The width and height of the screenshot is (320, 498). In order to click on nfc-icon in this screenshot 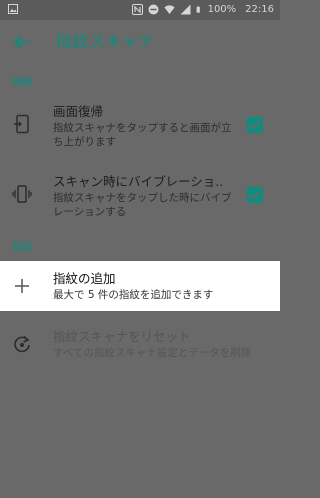, I will do `click(137, 9)`.